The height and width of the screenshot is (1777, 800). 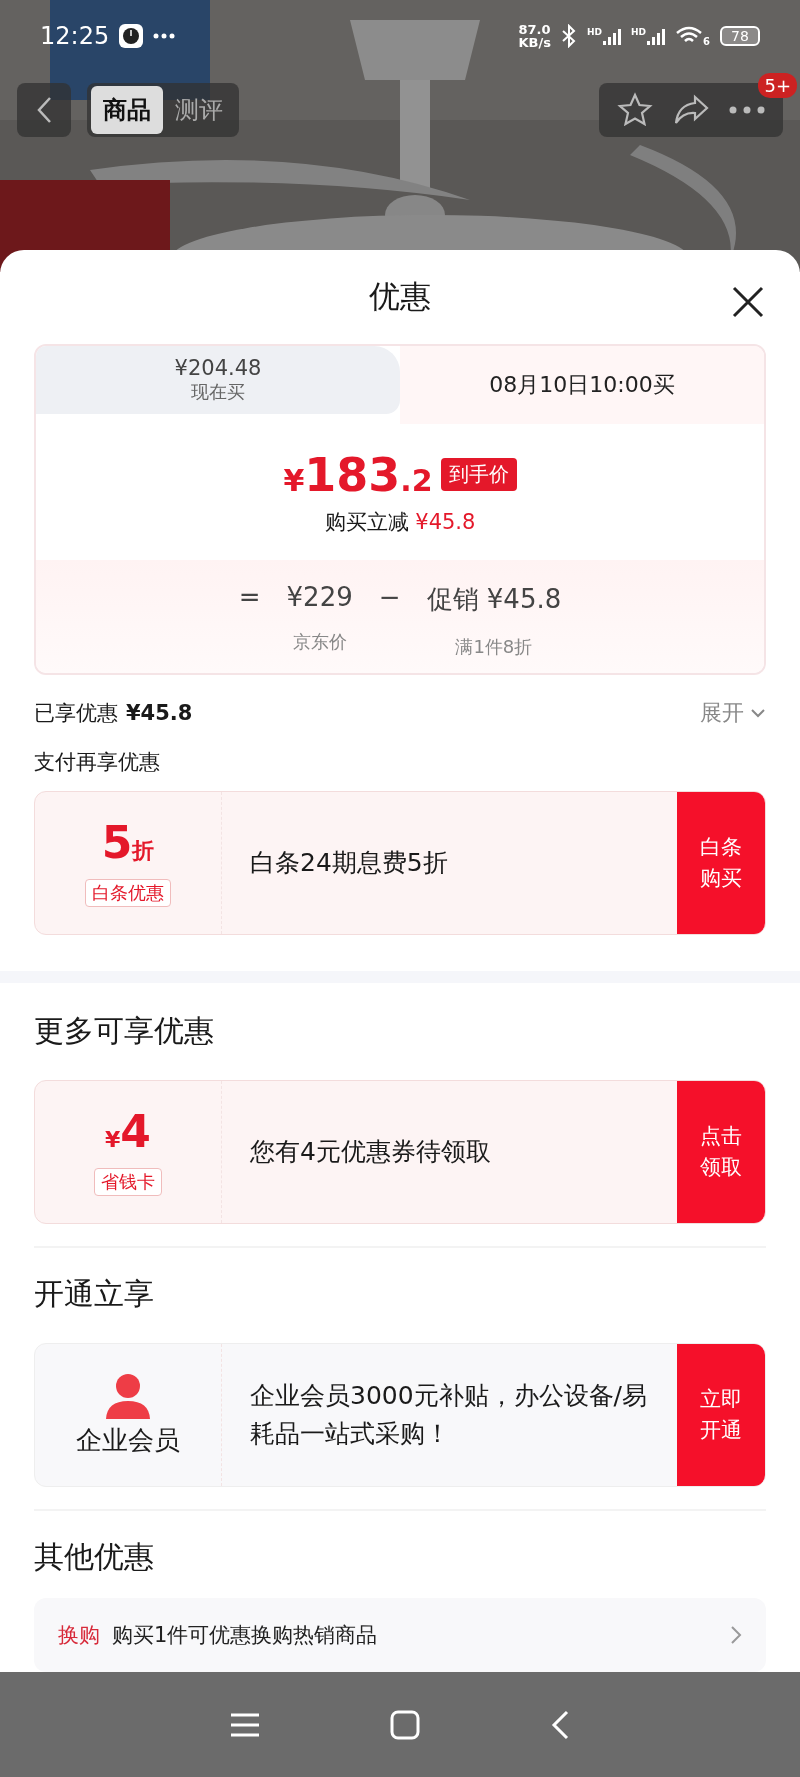 I want to click on home-icon, so click(x=405, y=1724).